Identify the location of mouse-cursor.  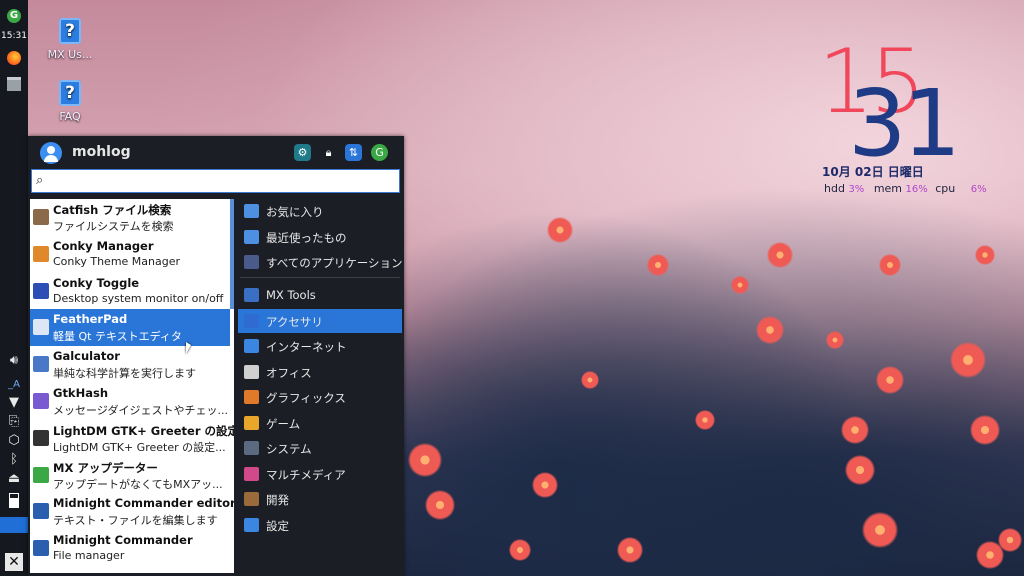
(188, 348).